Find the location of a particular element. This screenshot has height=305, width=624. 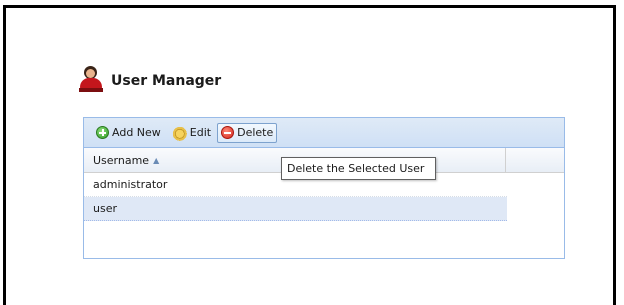

edit-button: Edit is located at coordinates (191, 133).